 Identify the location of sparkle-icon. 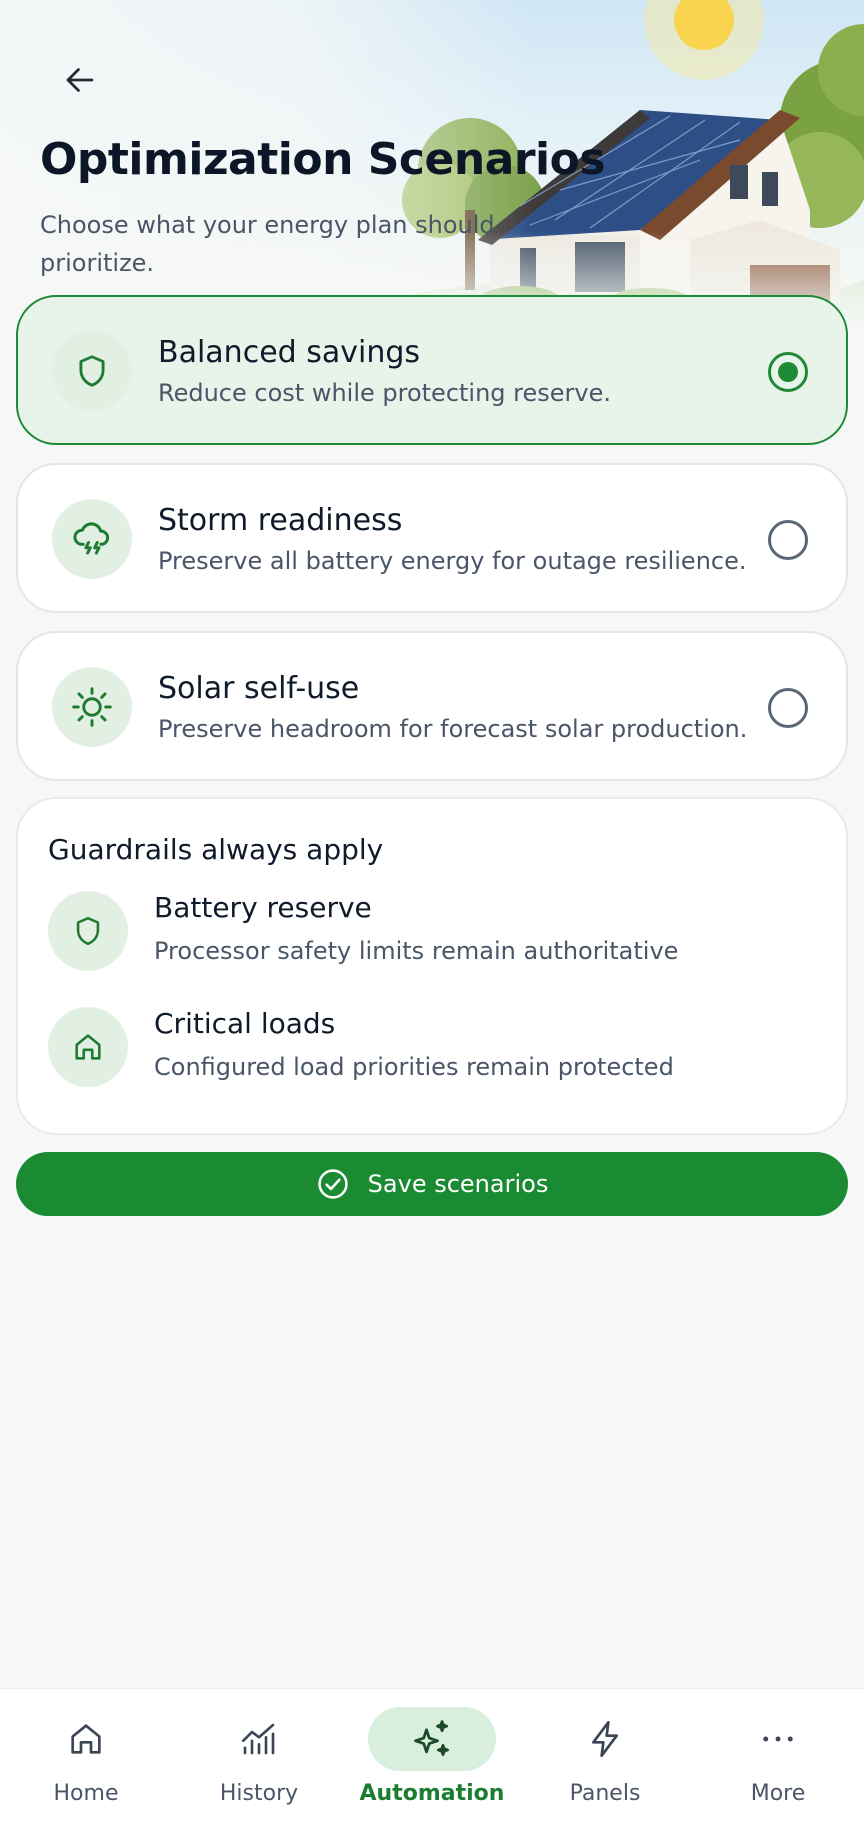
(431, 1738).